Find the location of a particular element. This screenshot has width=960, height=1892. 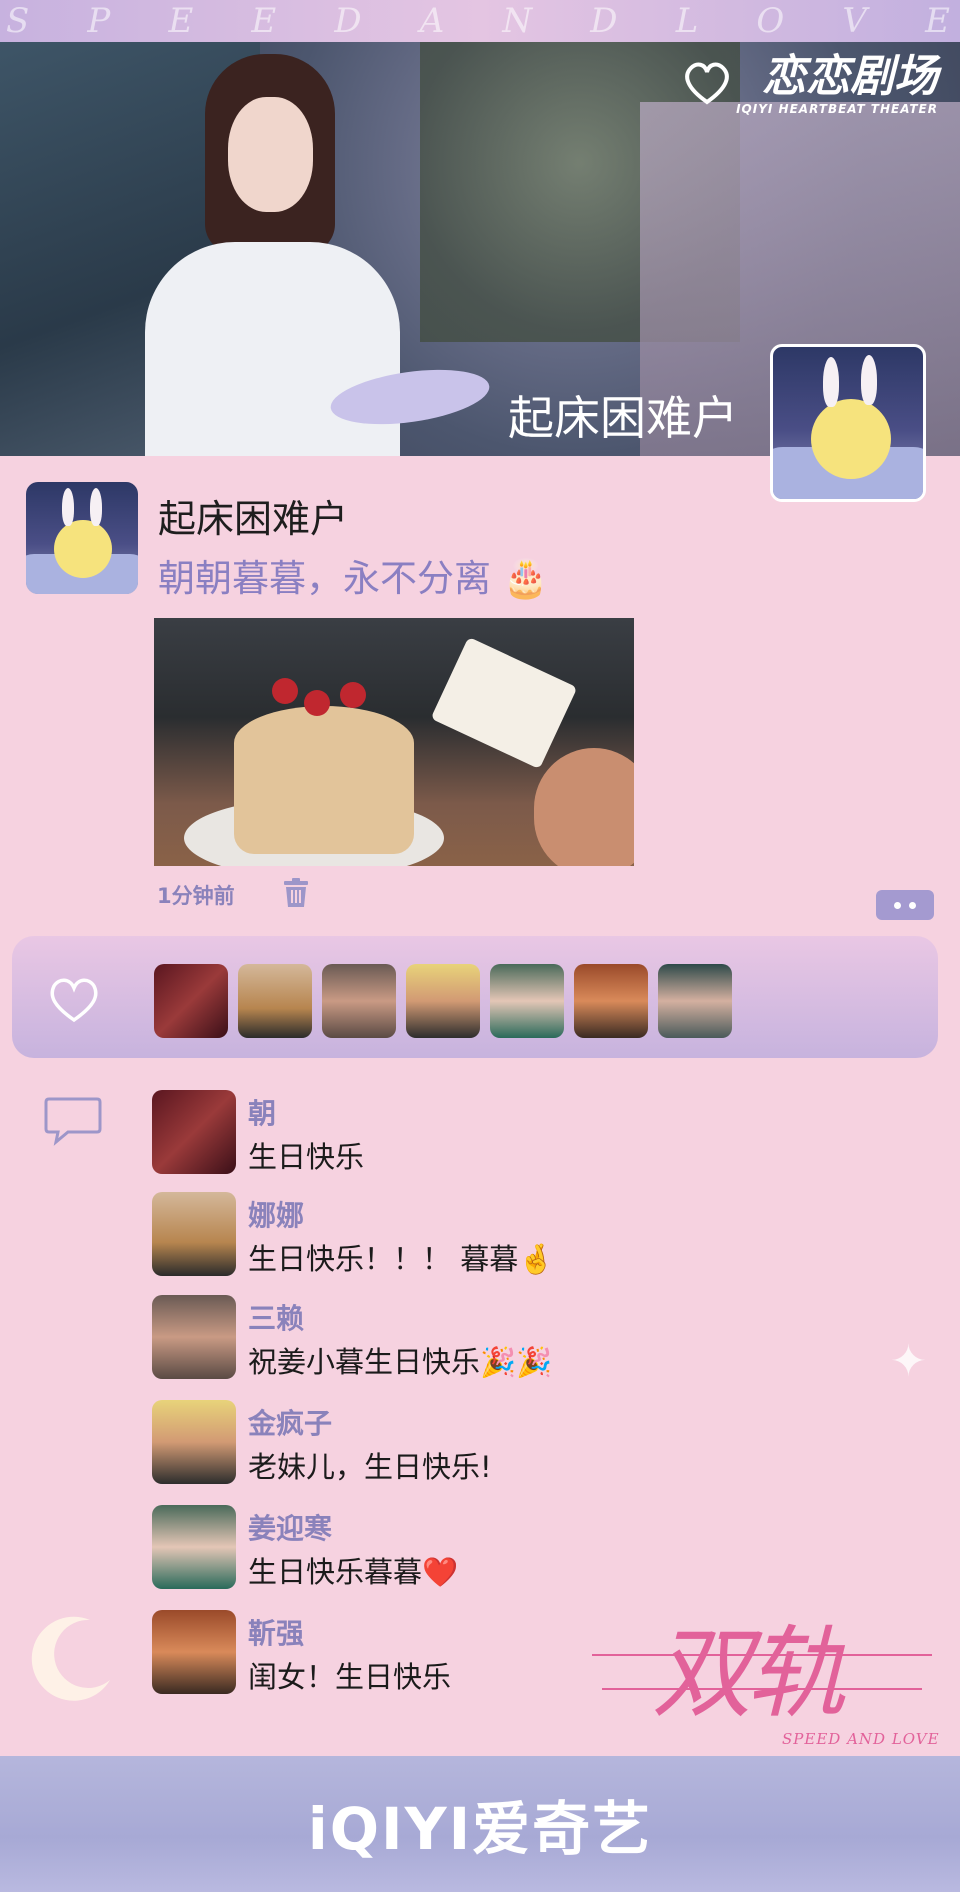

comment-item: 金疯子 老妹儿，生日快乐! is located at coordinates (502, 1443).